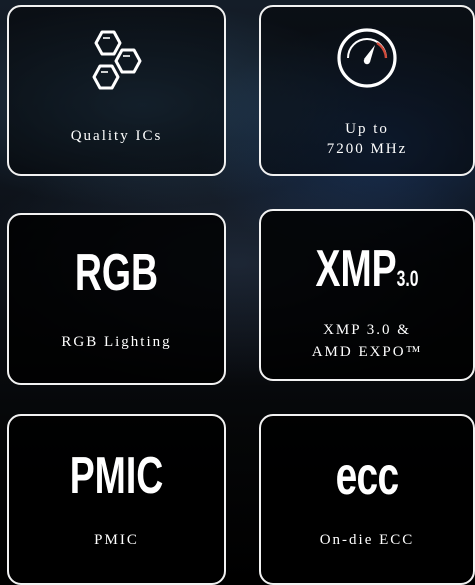  Describe the element at coordinates (367, 58) in the screenshot. I see `speedometer-icon` at that location.